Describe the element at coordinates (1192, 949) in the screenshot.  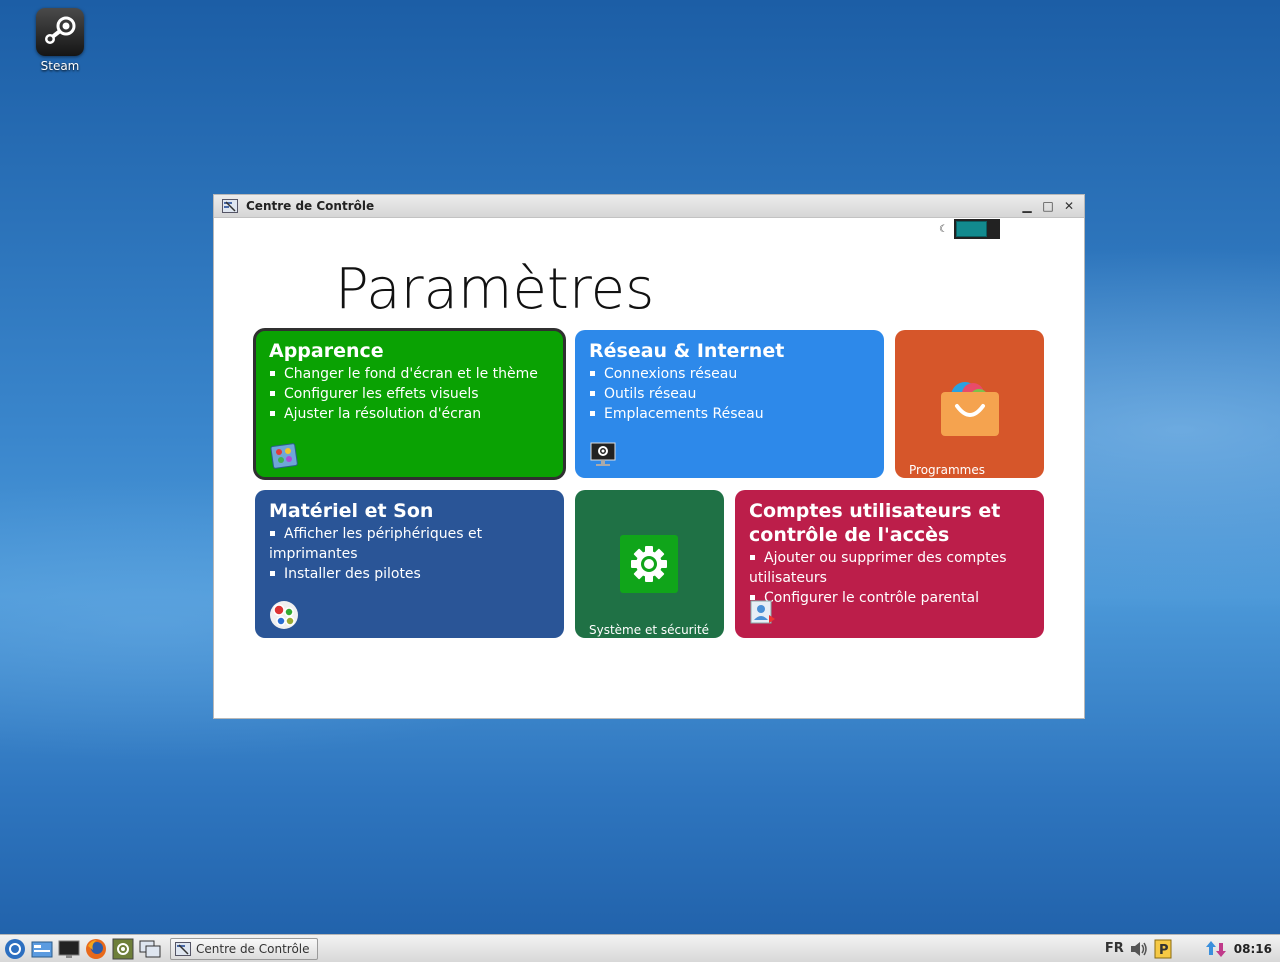
I see `system-tray: FR P 08:16` at that location.